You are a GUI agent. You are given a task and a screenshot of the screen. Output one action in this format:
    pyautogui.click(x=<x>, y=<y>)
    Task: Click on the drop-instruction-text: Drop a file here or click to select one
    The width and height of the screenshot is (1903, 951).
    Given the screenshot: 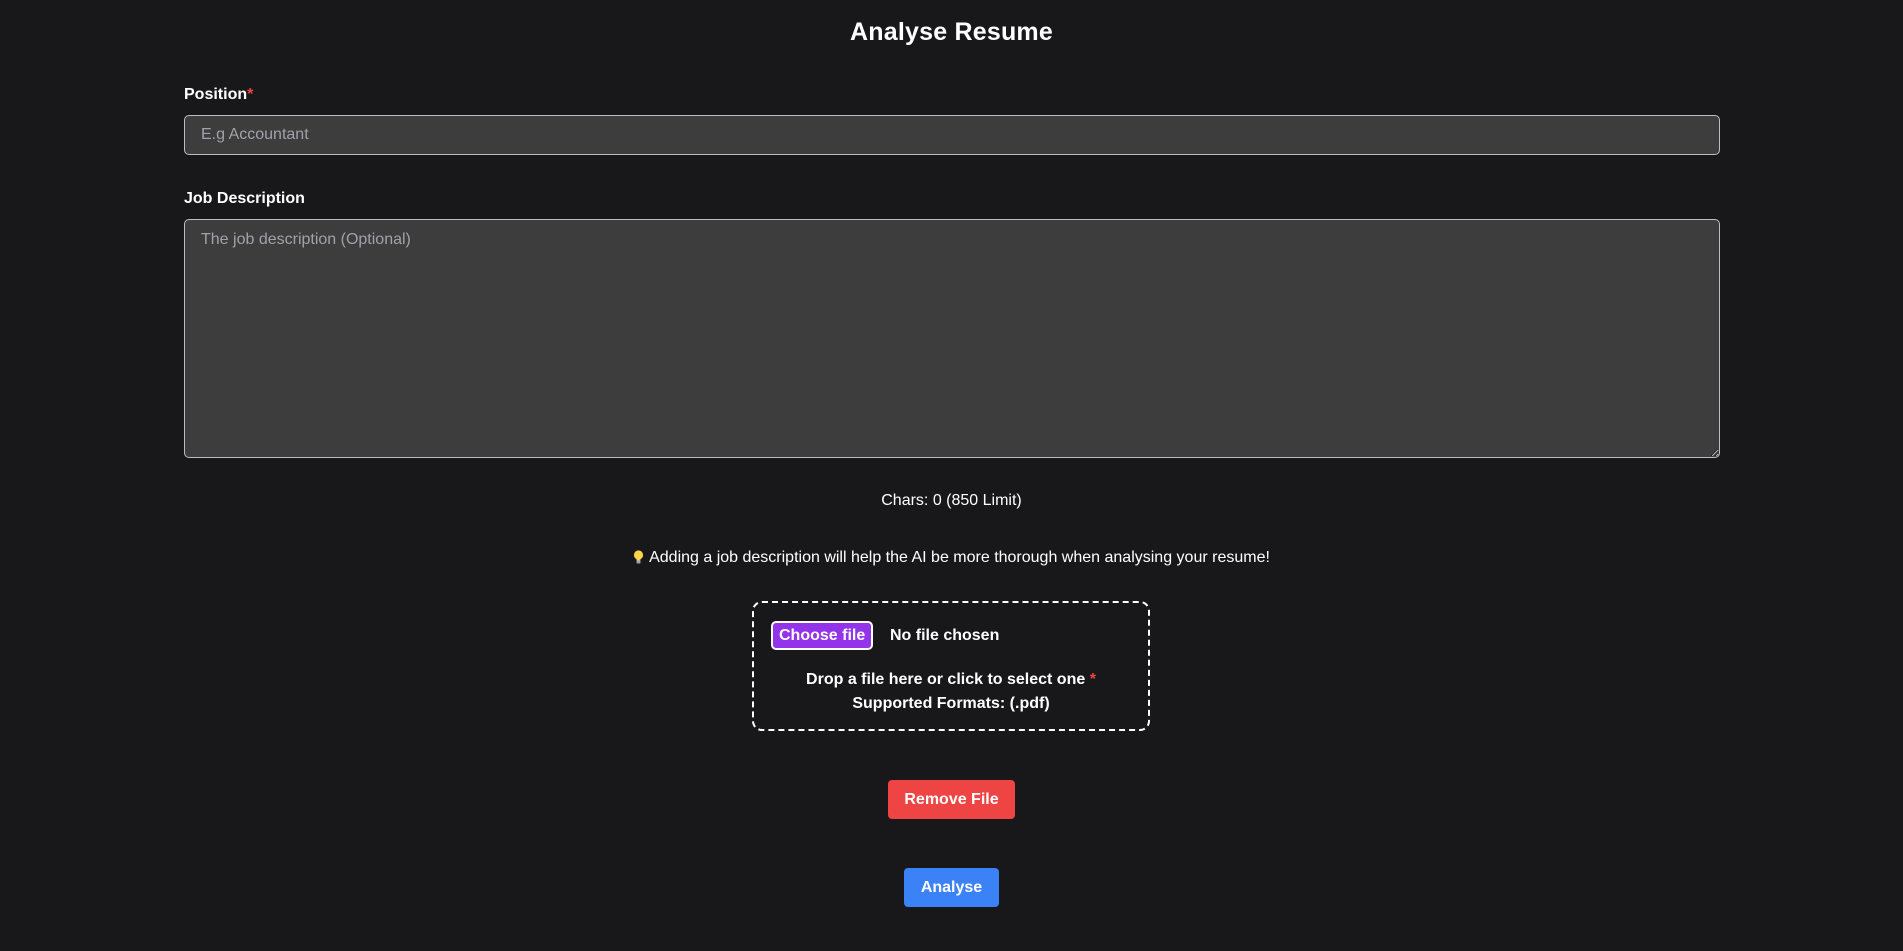 What is the action you would take?
    pyautogui.click(x=946, y=679)
    